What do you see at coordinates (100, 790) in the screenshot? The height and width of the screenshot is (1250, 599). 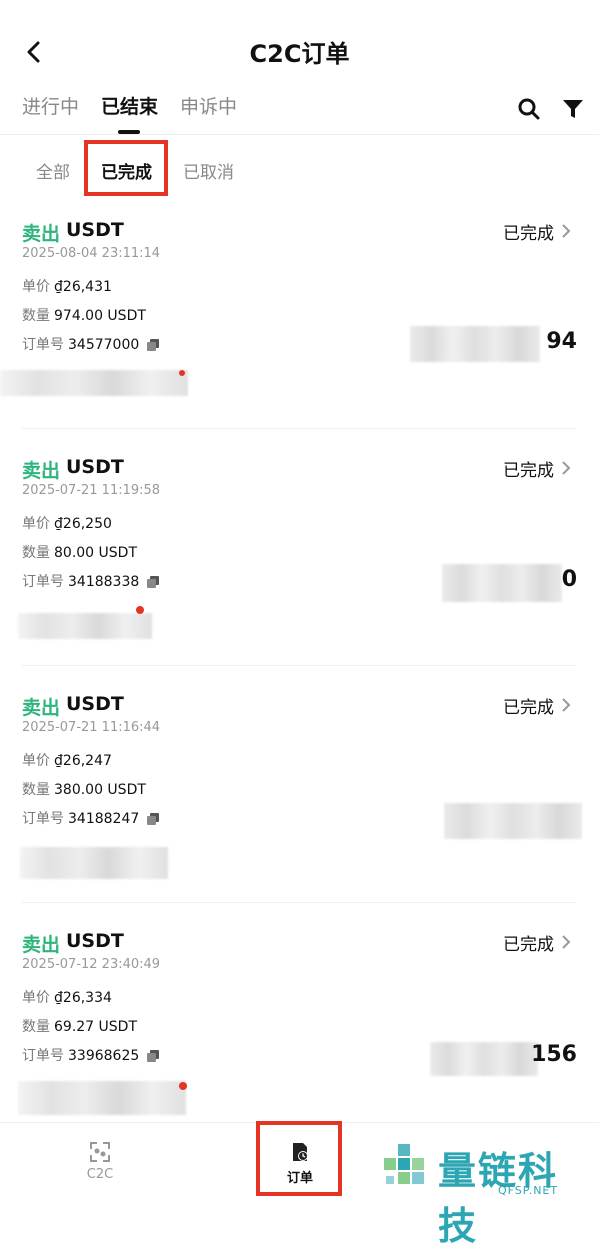 I see `quantity-value: 380.00 USDT` at bounding box center [100, 790].